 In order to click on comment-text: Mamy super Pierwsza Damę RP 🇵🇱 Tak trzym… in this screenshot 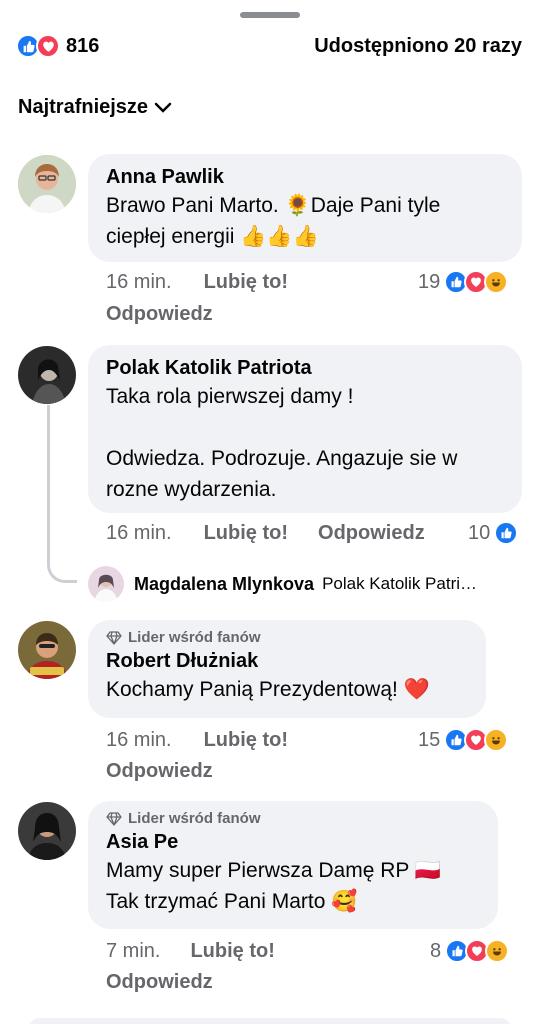, I will do `click(274, 886)`.